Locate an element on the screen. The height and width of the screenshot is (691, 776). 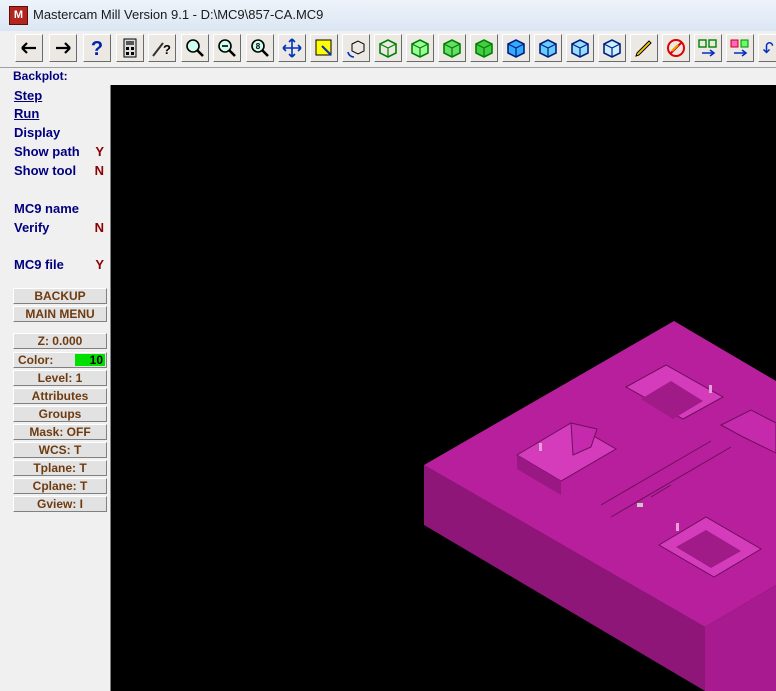
attributes-button: Attributes is located at coordinates (60, 396).